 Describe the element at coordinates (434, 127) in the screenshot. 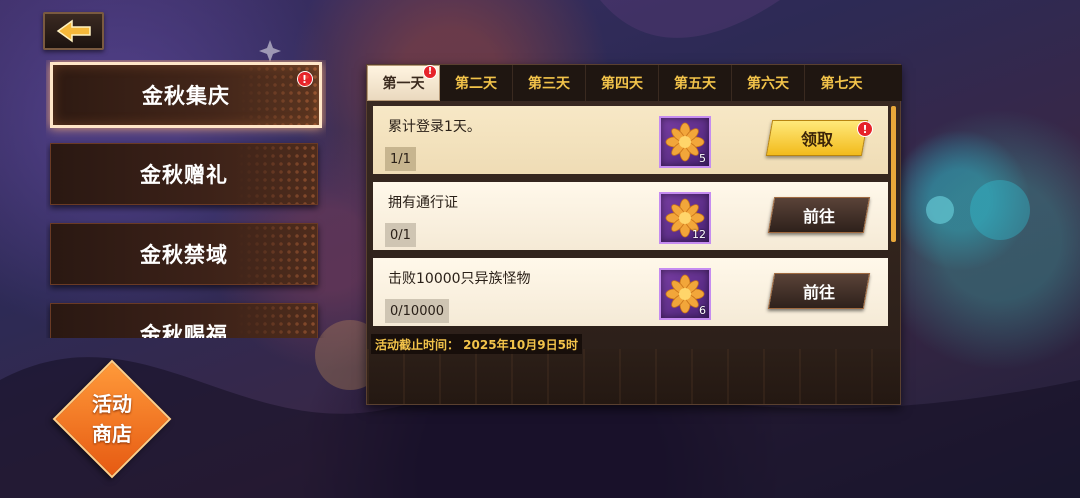

I see `task-title: 累计登录1天。` at that location.